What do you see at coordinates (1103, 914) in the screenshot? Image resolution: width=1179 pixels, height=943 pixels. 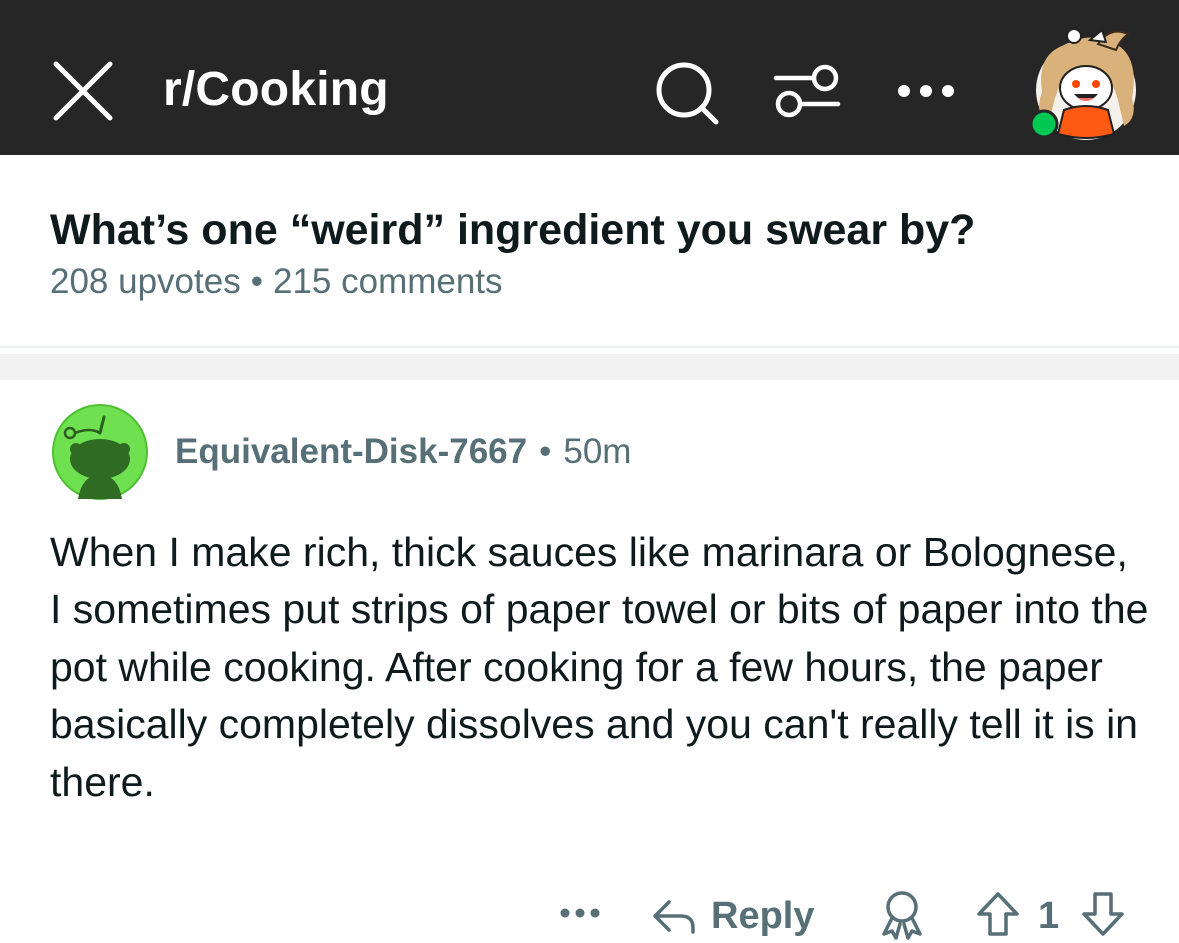 I see `downvote-icon` at bounding box center [1103, 914].